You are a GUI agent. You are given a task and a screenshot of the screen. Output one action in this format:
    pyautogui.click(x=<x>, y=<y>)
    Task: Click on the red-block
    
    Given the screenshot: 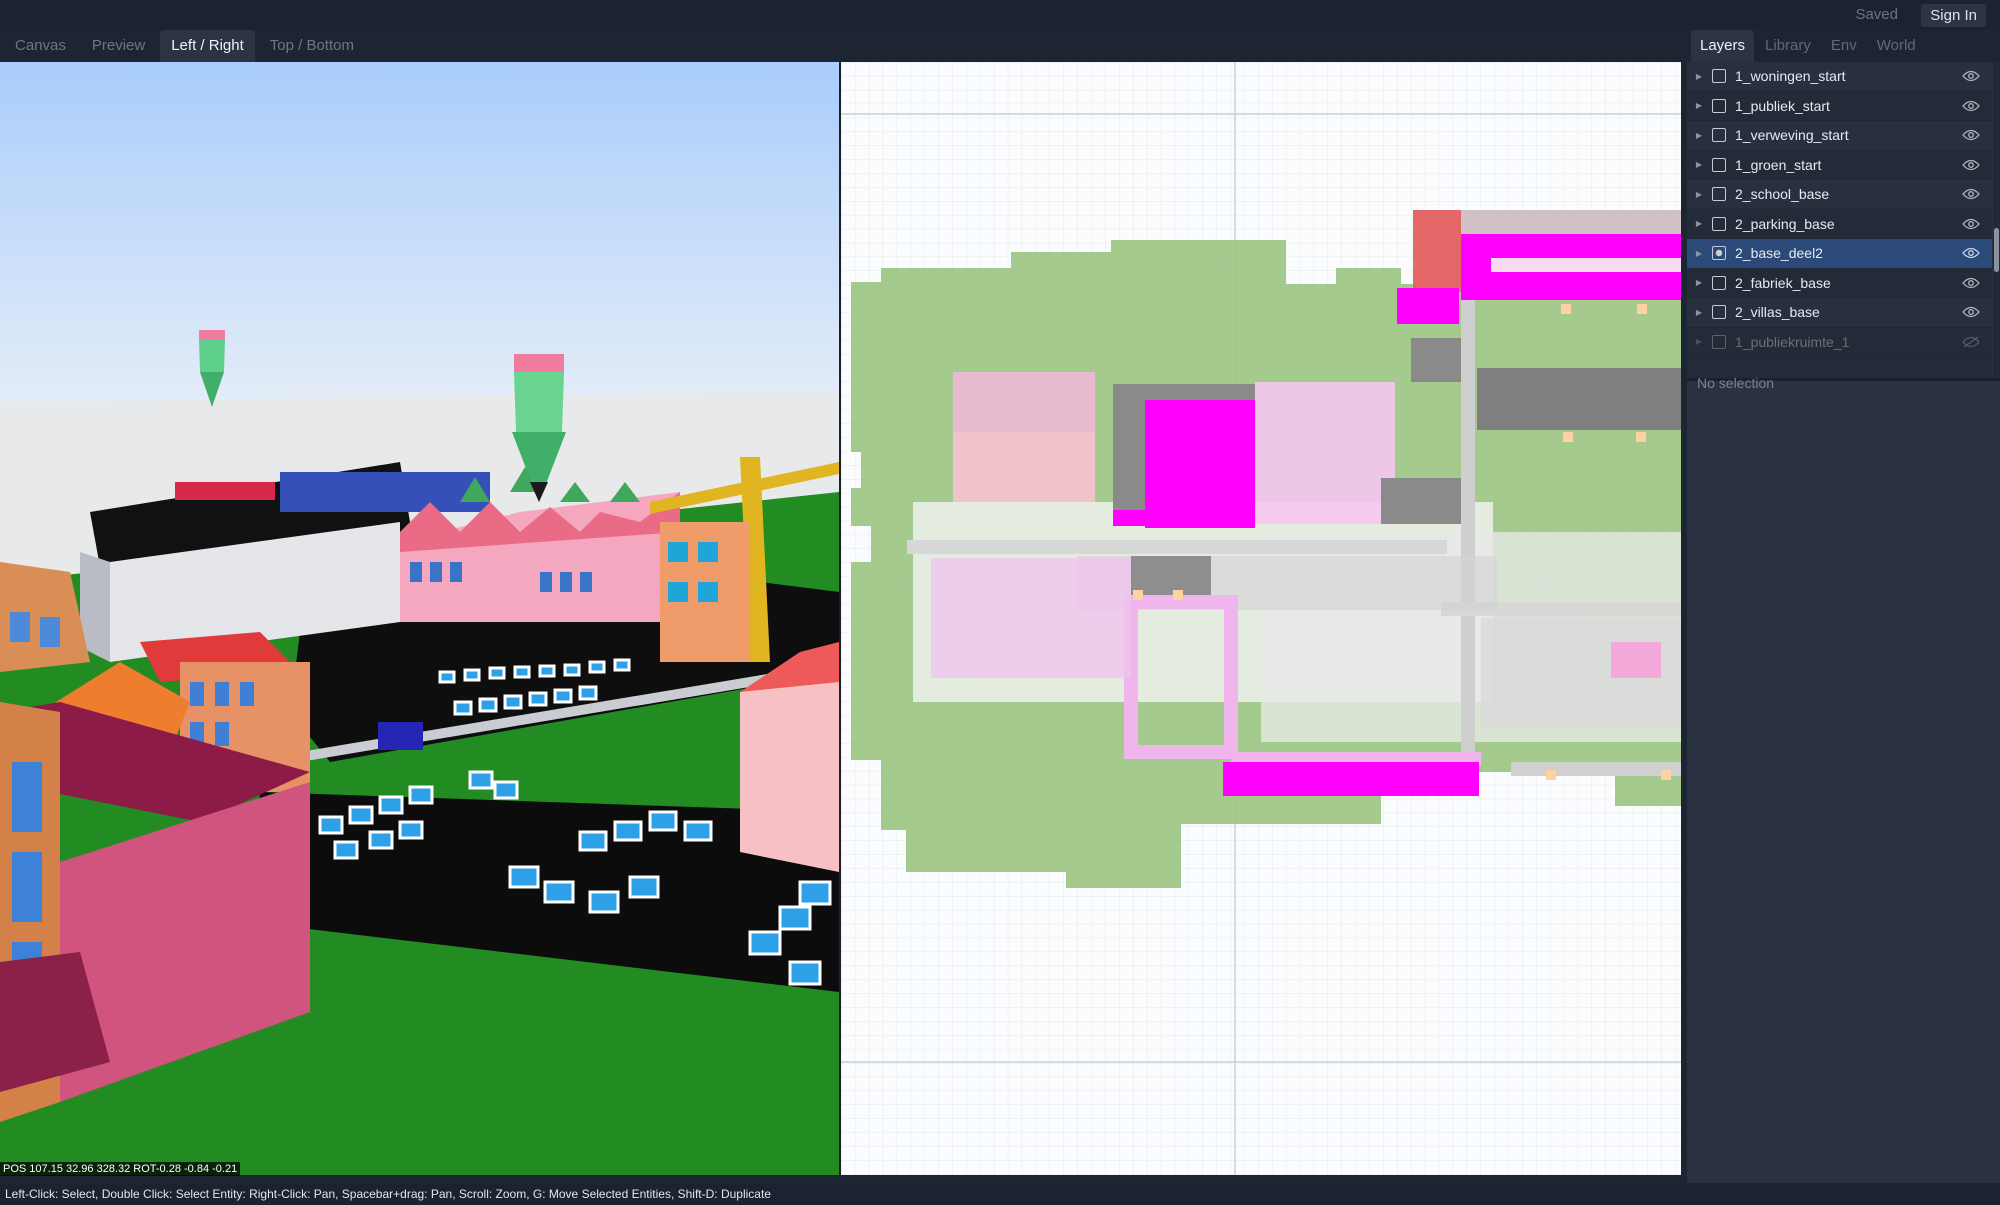 What is the action you would take?
    pyautogui.click(x=1437, y=251)
    